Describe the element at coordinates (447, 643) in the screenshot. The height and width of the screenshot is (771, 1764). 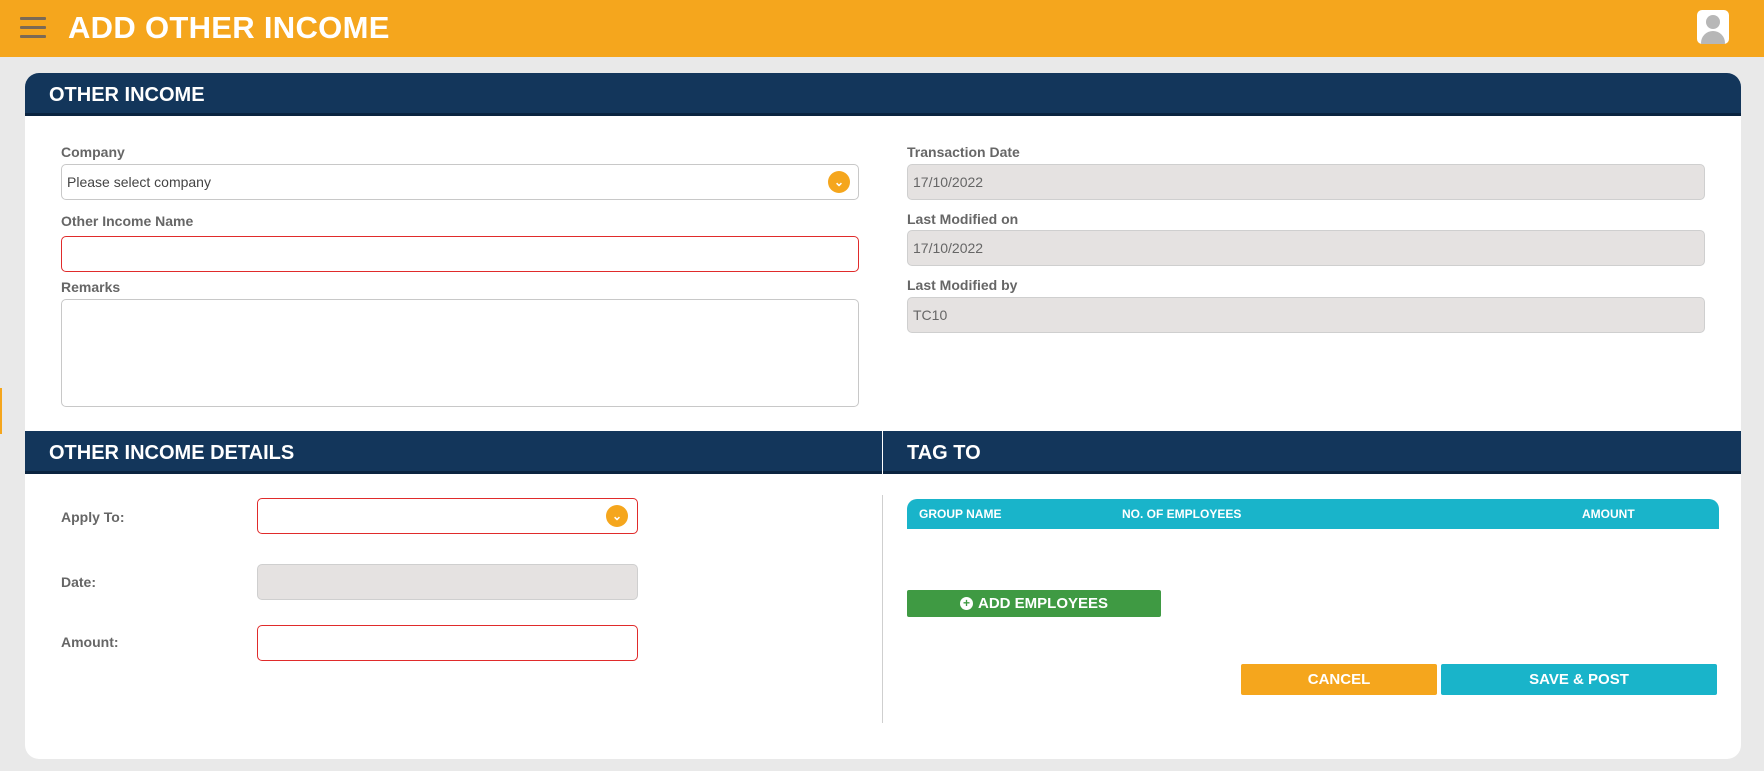
I see `amount-input` at that location.